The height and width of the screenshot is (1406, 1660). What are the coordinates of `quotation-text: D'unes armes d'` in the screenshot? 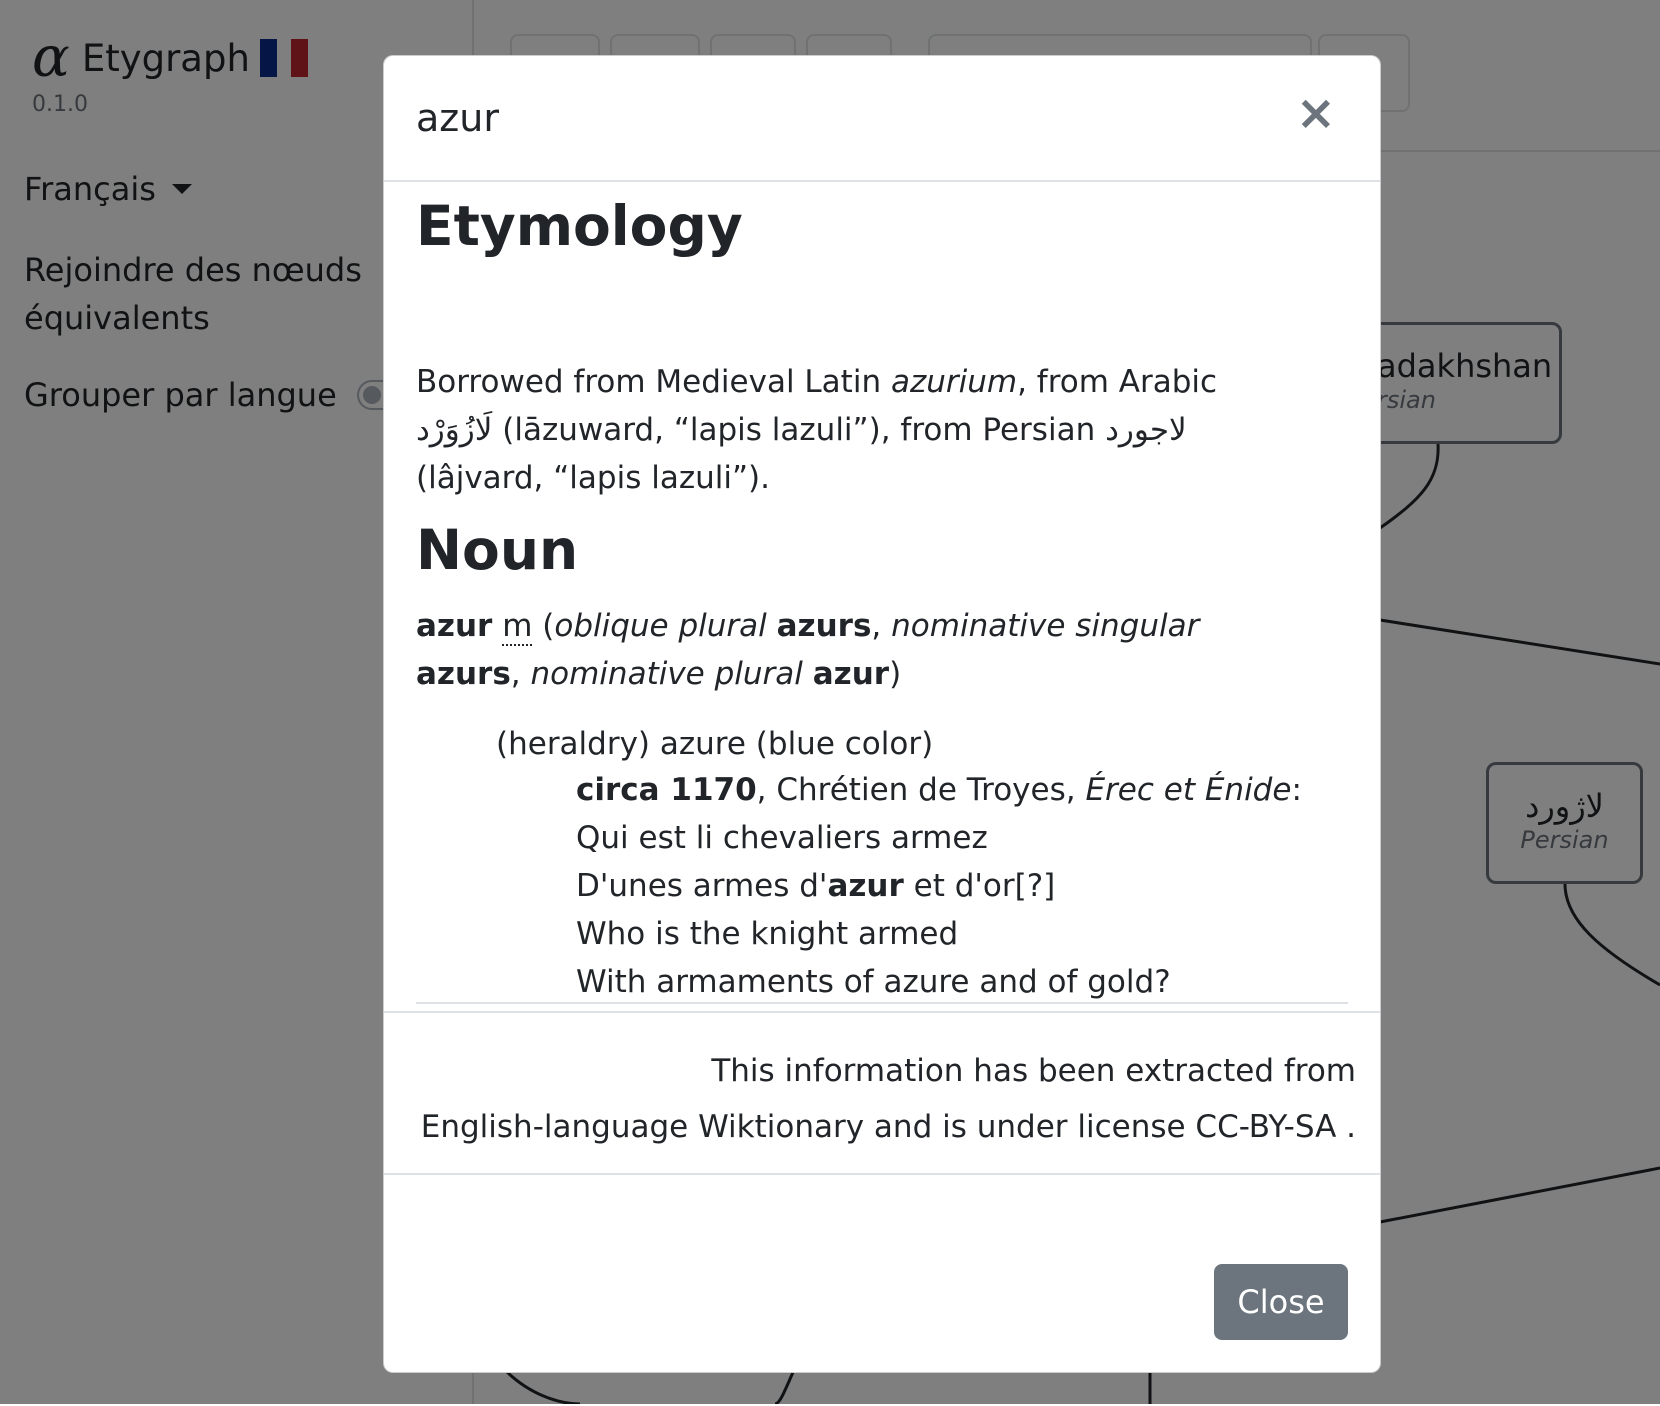 It's located at (702, 886).